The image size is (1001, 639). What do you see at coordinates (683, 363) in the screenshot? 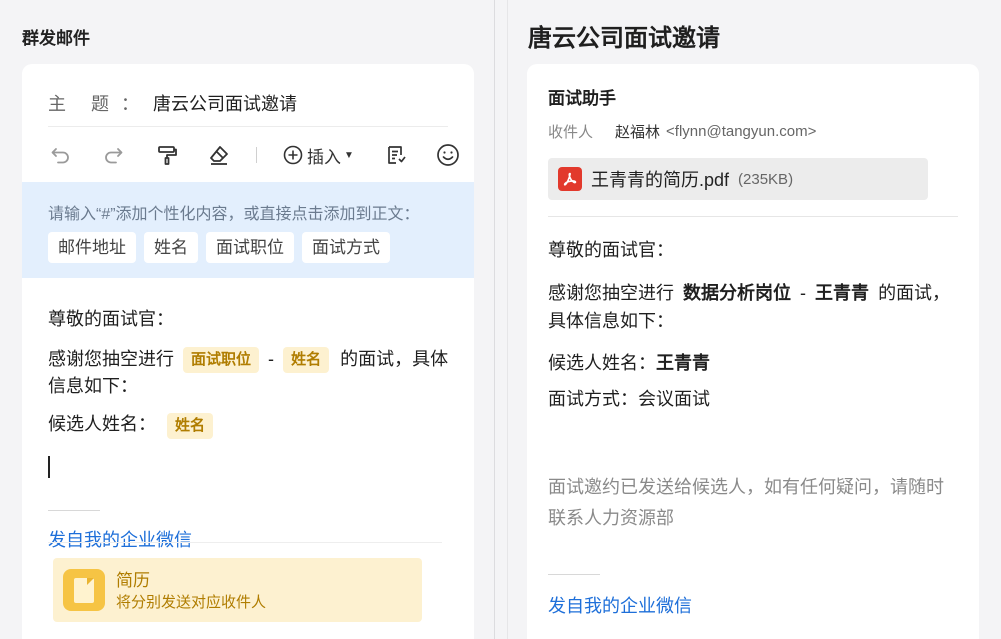
I see `preview-candidate-value: 王青青` at bounding box center [683, 363].